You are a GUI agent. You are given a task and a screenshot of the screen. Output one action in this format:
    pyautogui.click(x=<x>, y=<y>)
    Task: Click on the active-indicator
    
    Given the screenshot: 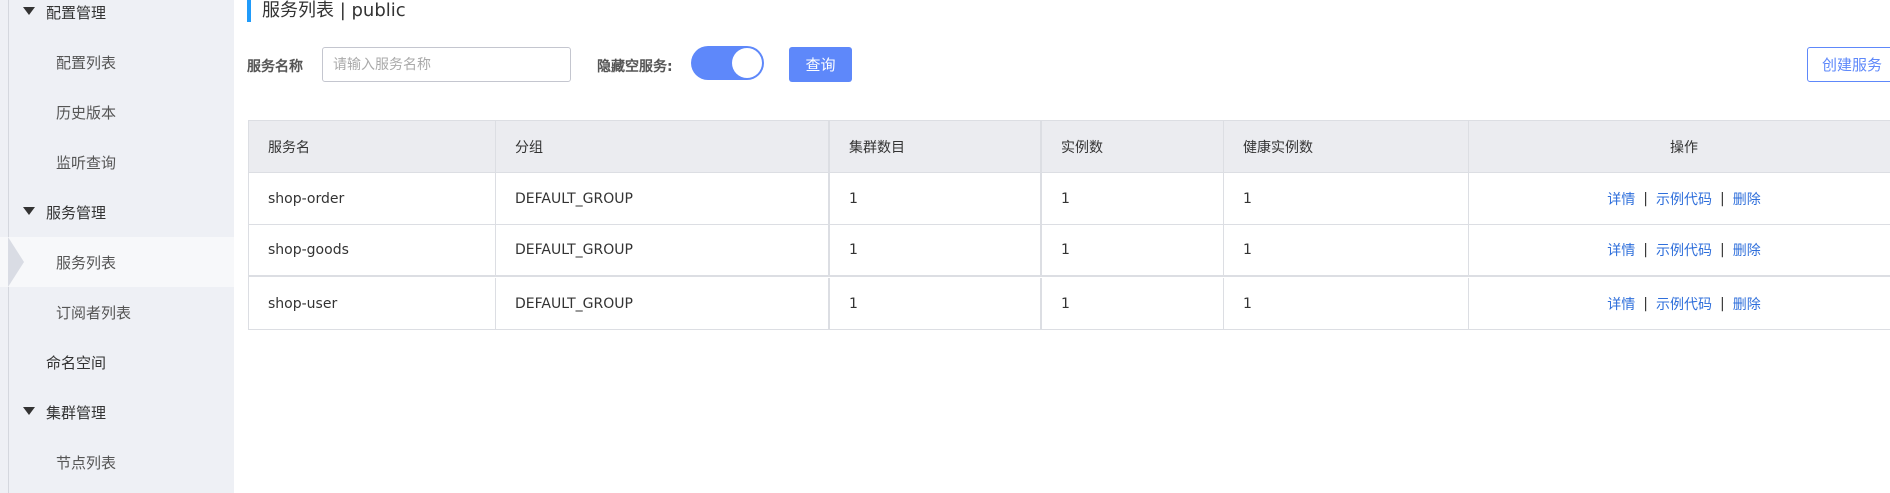 What is the action you would take?
    pyautogui.click(x=16, y=262)
    